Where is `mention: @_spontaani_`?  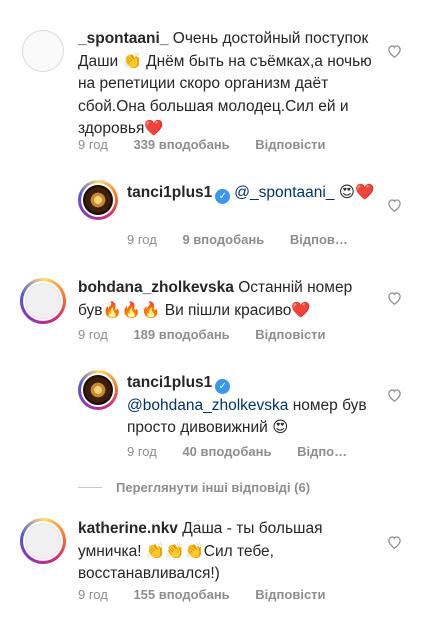 mention: @_spontaani_ is located at coordinates (284, 192).